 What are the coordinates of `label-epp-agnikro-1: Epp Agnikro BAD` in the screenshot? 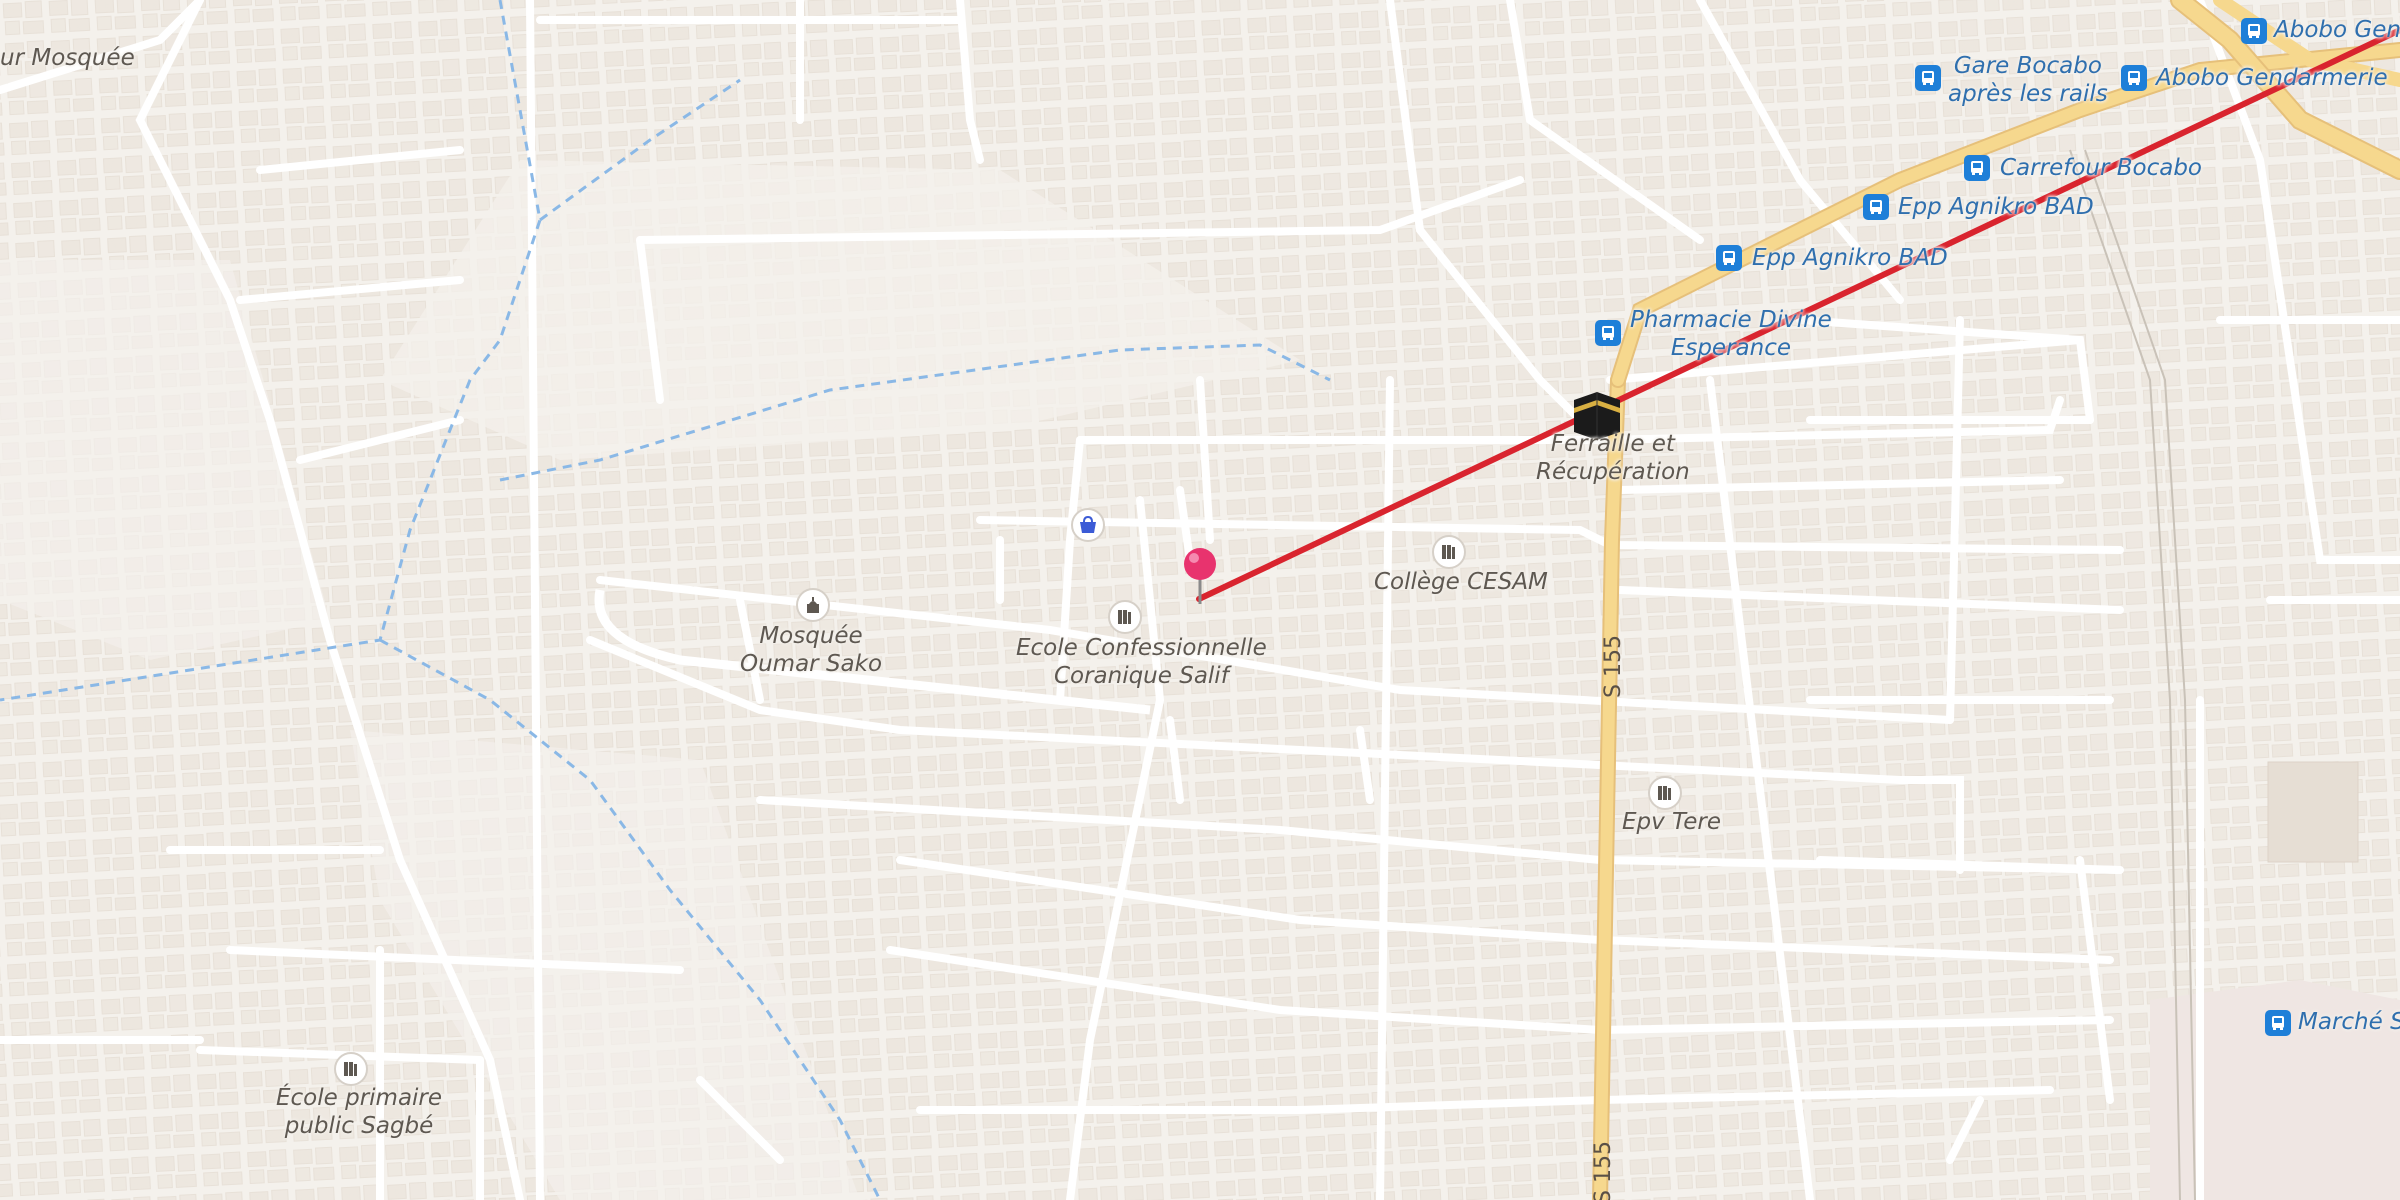 It's located at (1850, 258).